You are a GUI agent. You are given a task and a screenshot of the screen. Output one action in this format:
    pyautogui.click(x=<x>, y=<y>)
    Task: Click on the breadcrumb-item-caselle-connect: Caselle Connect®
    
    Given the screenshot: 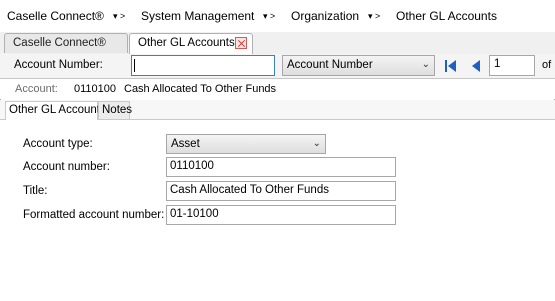 What is the action you would take?
    pyautogui.click(x=55, y=16)
    